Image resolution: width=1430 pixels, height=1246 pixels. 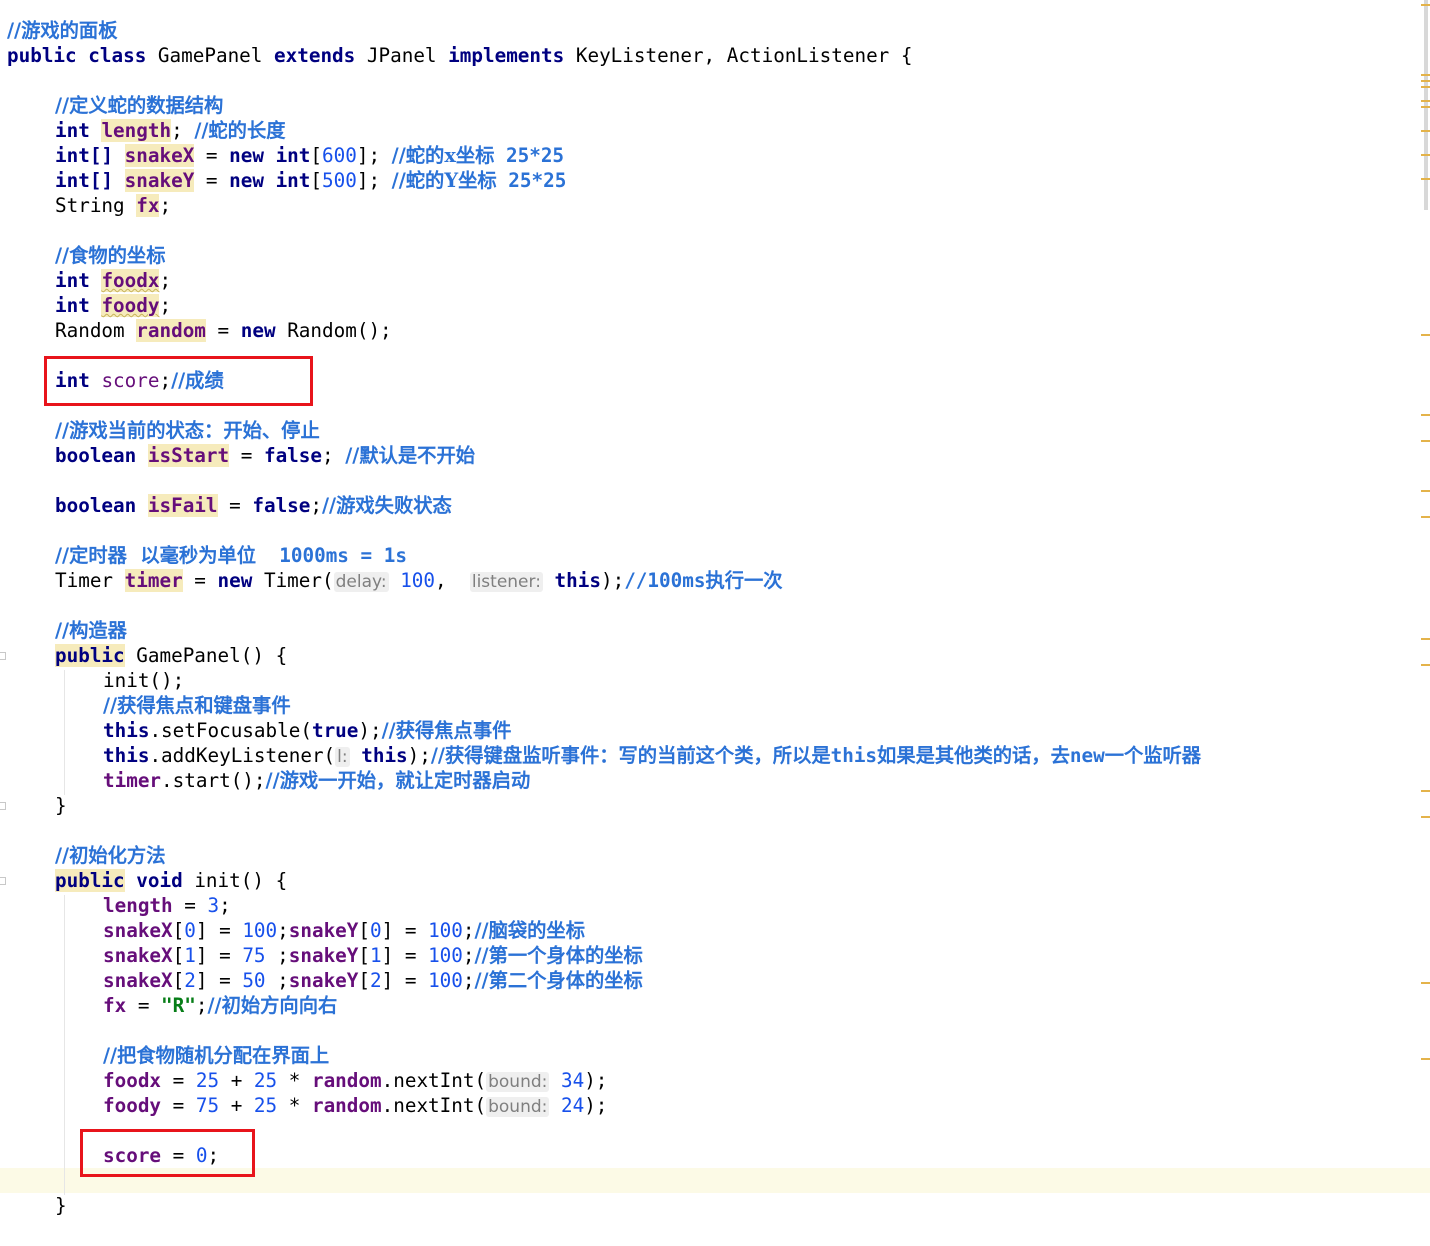 I want to click on keyword: this, so click(x=126, y=755).